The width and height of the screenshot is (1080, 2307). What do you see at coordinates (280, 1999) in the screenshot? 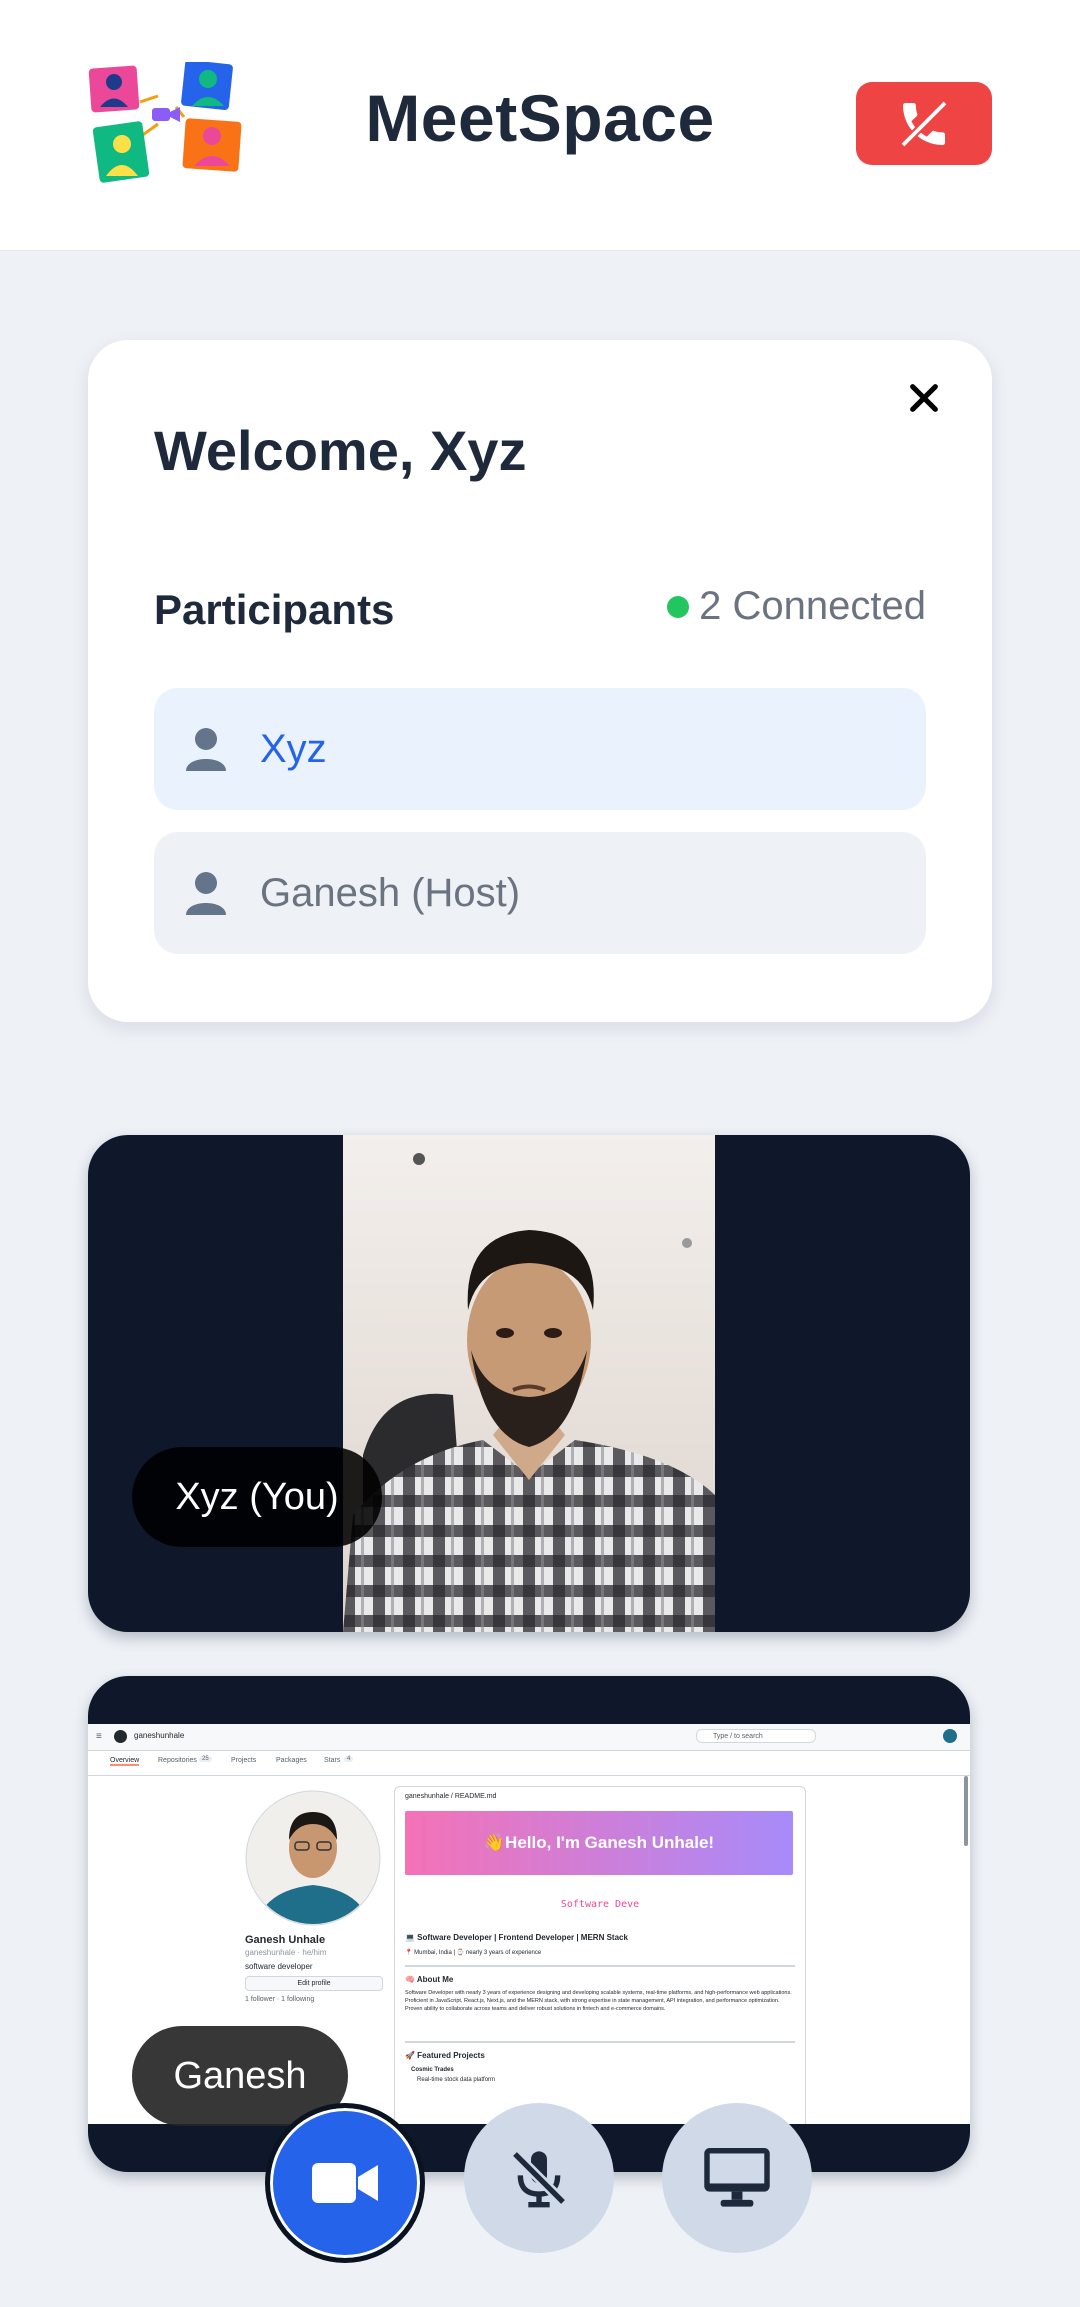
I see `followers-text: 1 follower · 1 following` at bounding box center [280, 1999].